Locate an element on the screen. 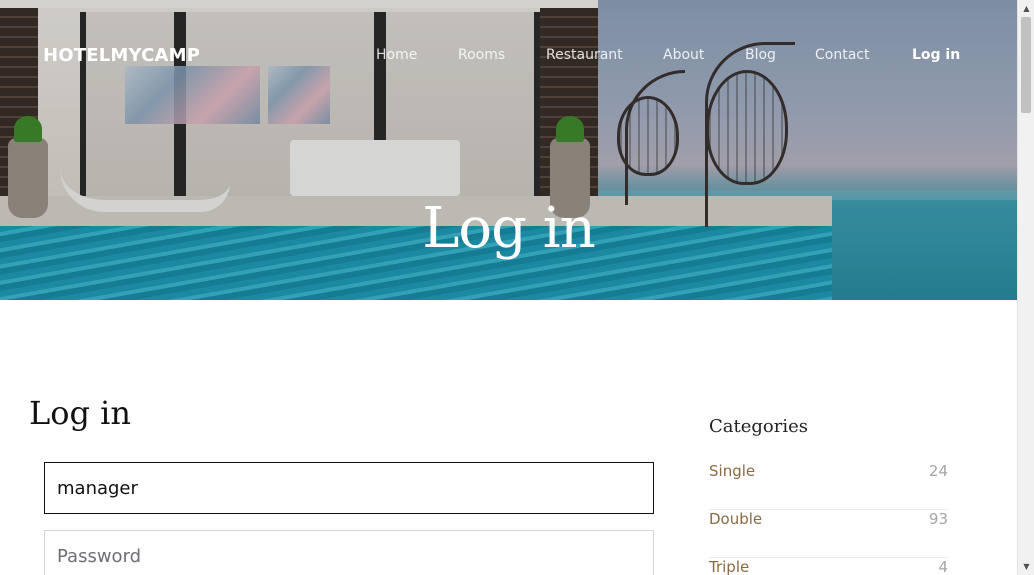  category-name: Double is located at coordinates (735, 519).